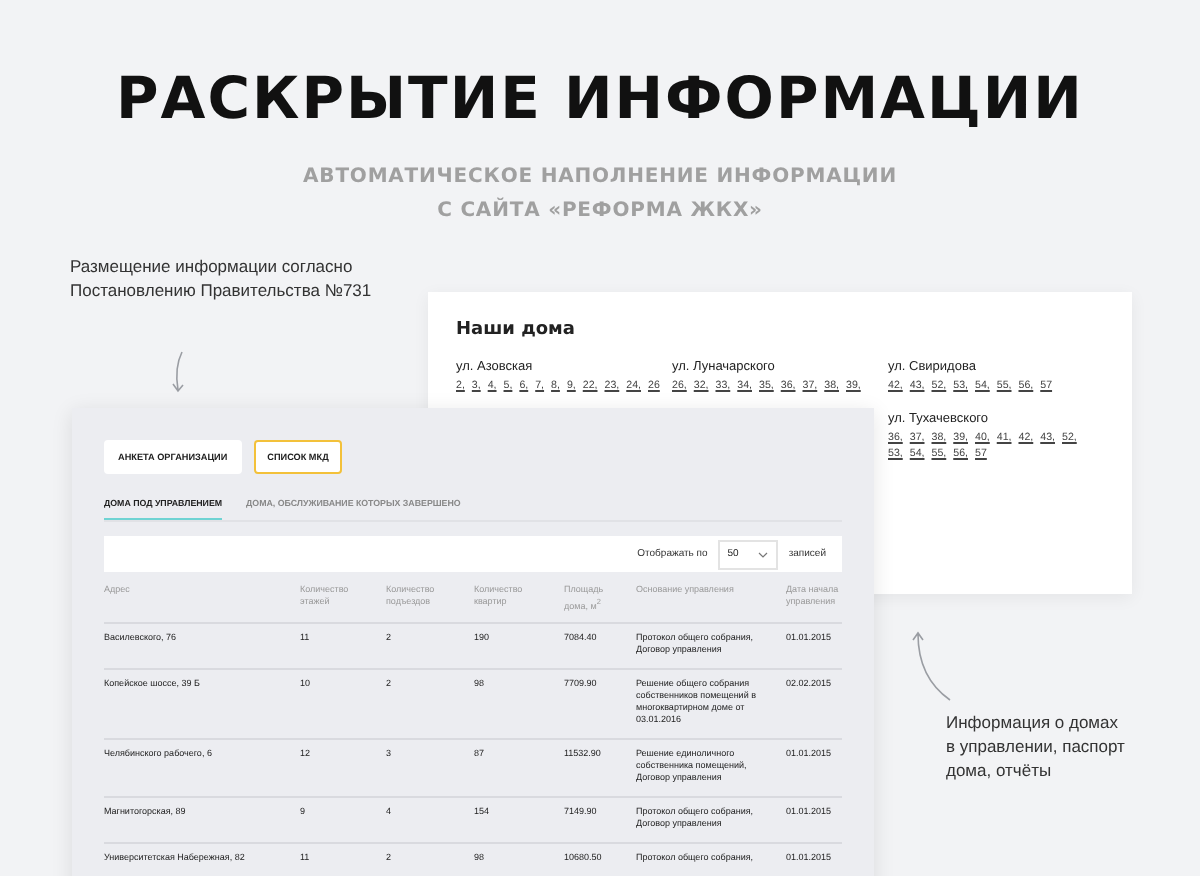 The image size is (1200, 876). I want to click on annotation-text: Информация о домах в управлении, паспорт дома, отчёты, so click(1035, 746).